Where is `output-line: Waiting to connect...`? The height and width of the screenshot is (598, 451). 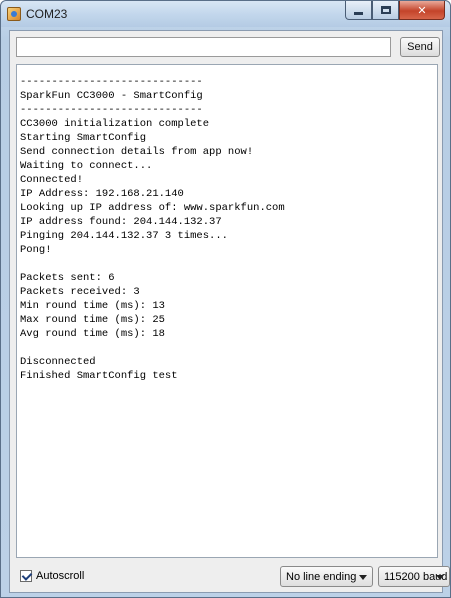
output-line: Waiting to connect... is located at coordinates (86, 166).